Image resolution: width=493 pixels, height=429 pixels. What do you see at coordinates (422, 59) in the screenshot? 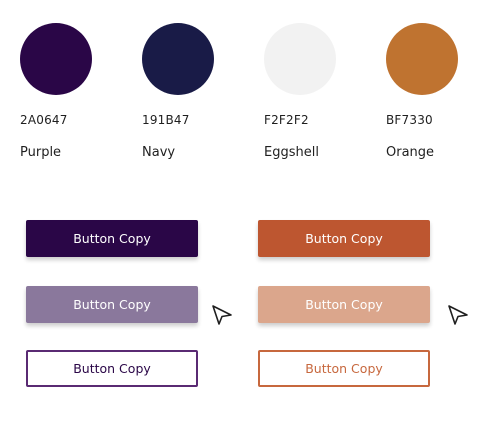
I see `swatch-orange` at bounding box center [422, 59].